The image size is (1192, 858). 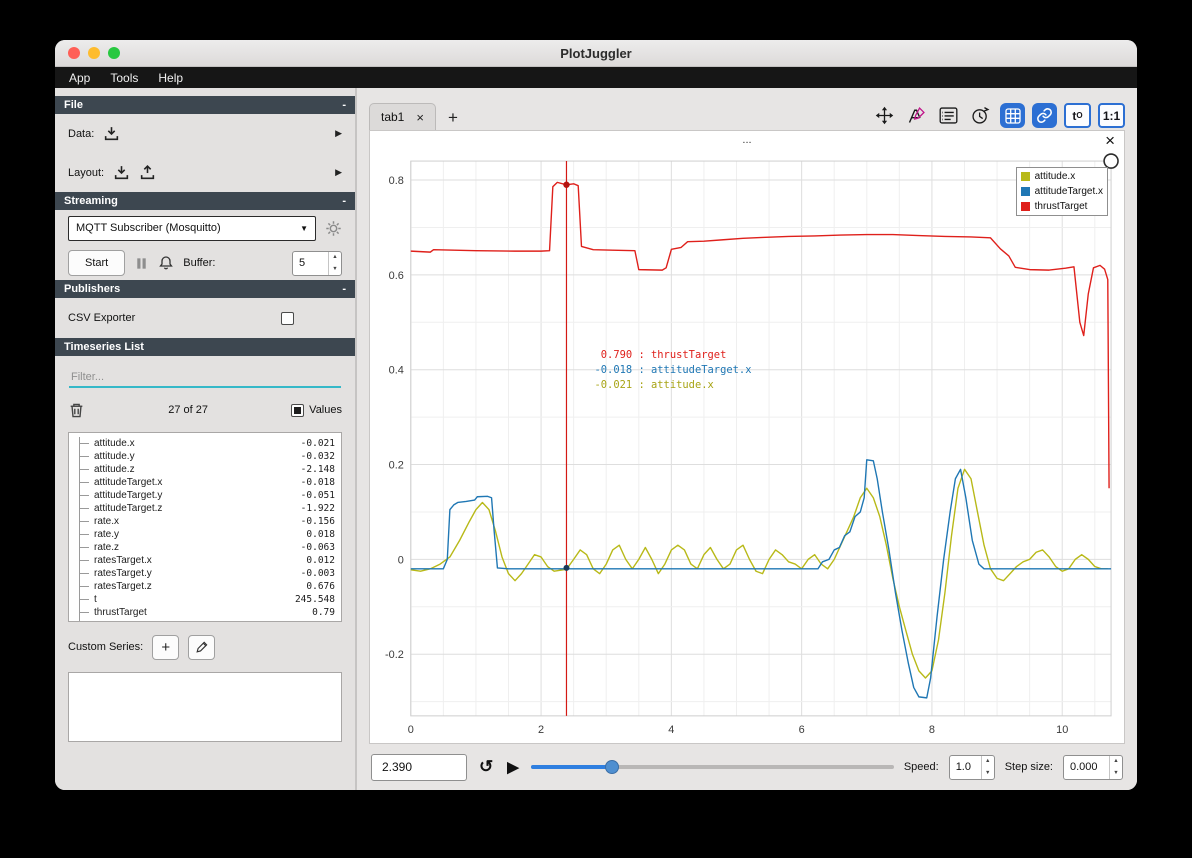 I want to click on tab-tab1: tab1 ×, so click(x=402, y=116).